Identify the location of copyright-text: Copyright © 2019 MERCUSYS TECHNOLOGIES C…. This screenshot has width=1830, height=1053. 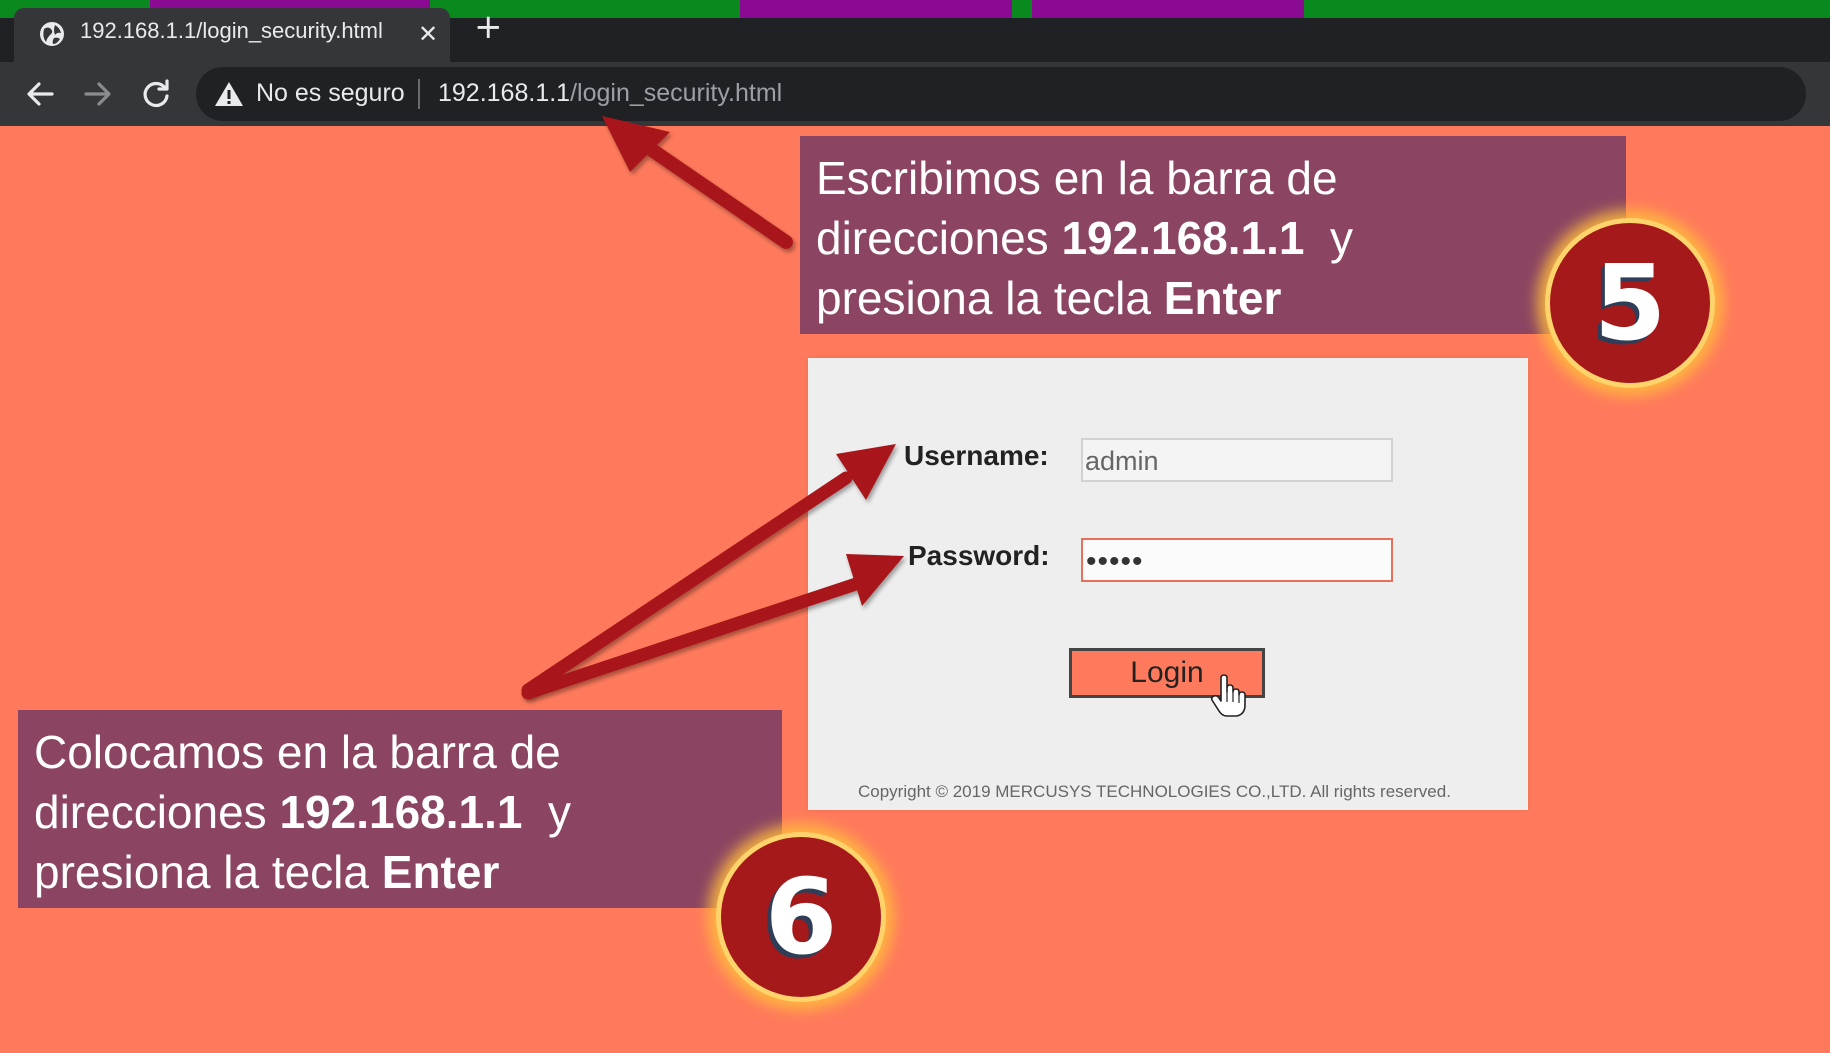
(1154, 791).